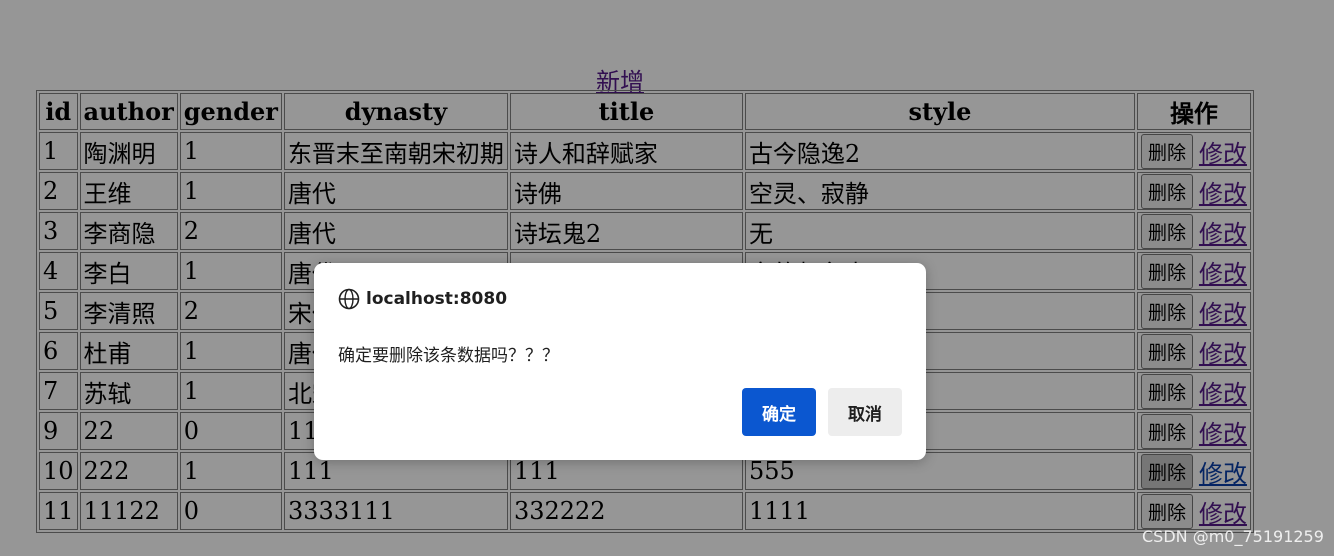  What do you see at coordinates (349, 299) in the screenshot?
I see `globe-icon` at bounding box center [349, 299].